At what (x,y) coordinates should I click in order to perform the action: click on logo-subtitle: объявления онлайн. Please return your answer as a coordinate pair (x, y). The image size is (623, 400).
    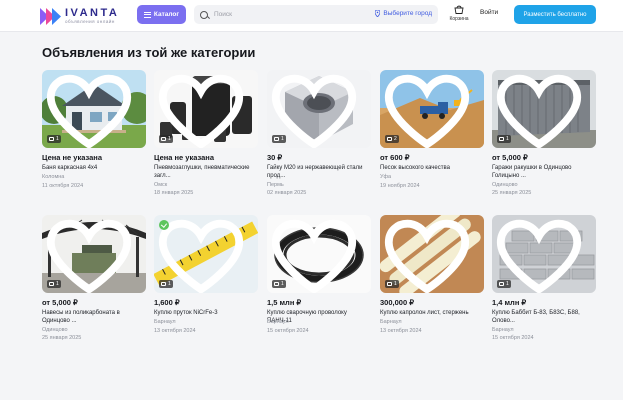
    Looking at the image, I should click on (90, 21).